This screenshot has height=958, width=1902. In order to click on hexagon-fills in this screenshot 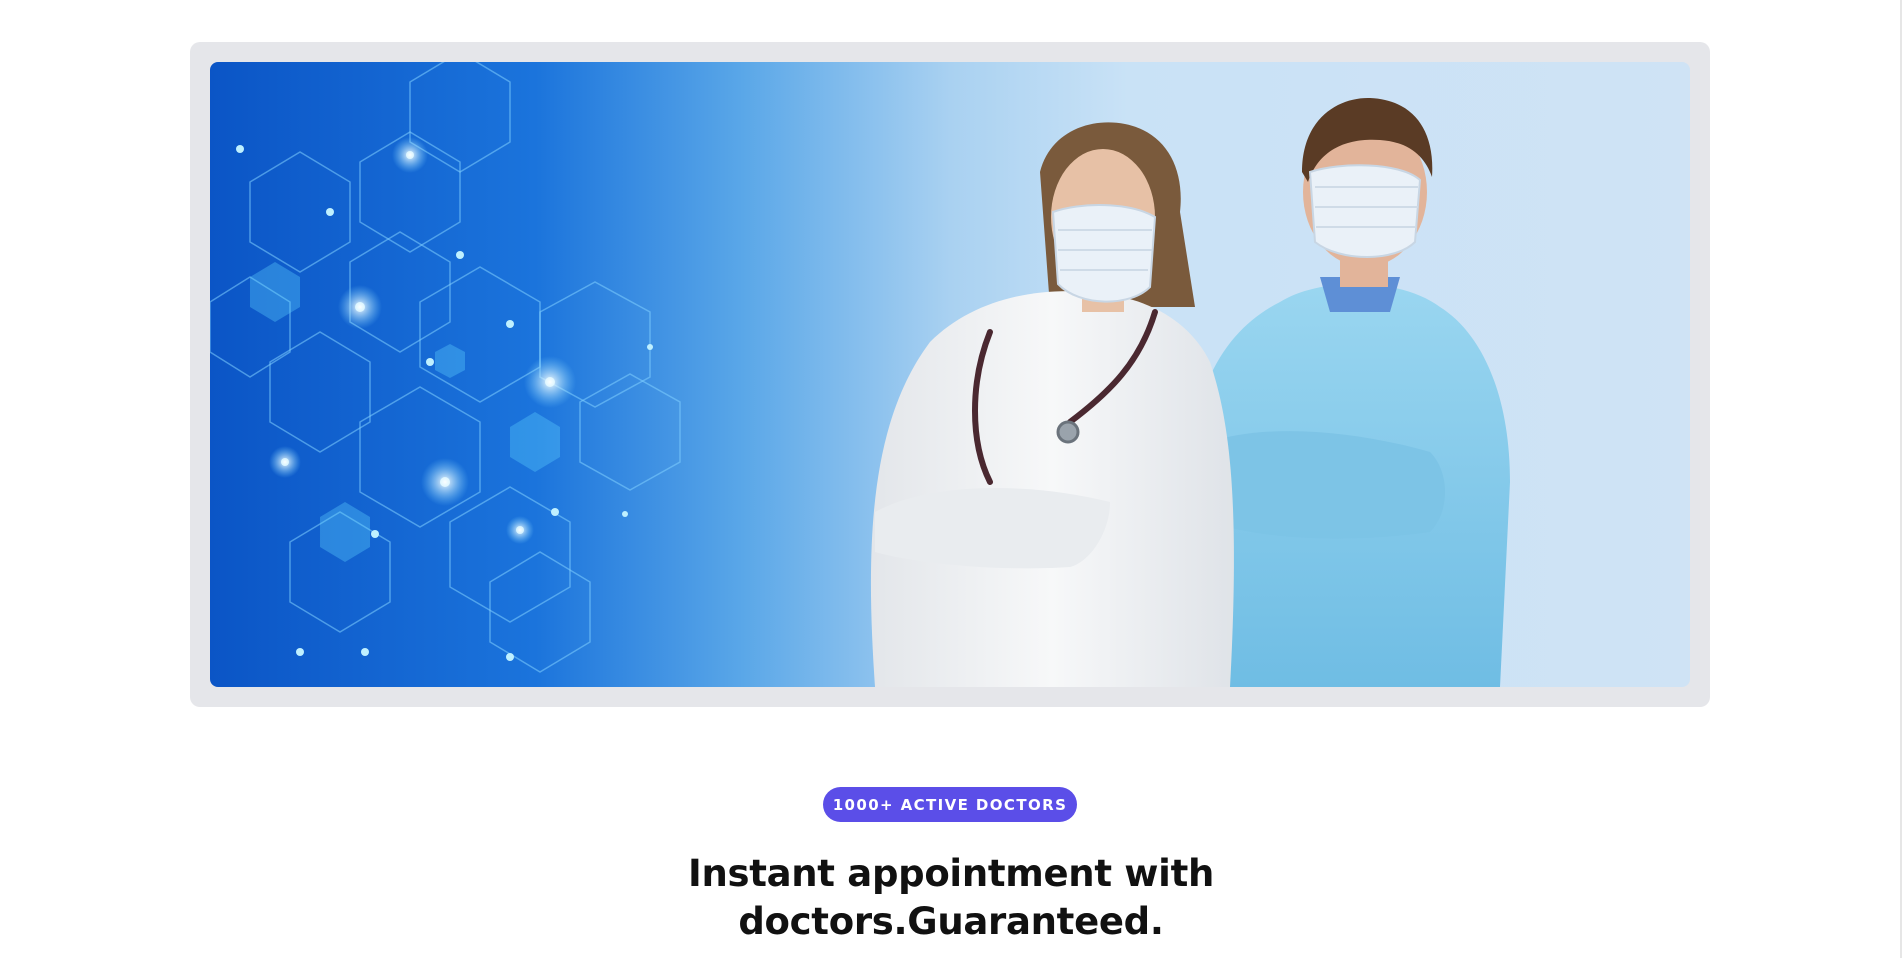, I will do `click(405, 412)`.